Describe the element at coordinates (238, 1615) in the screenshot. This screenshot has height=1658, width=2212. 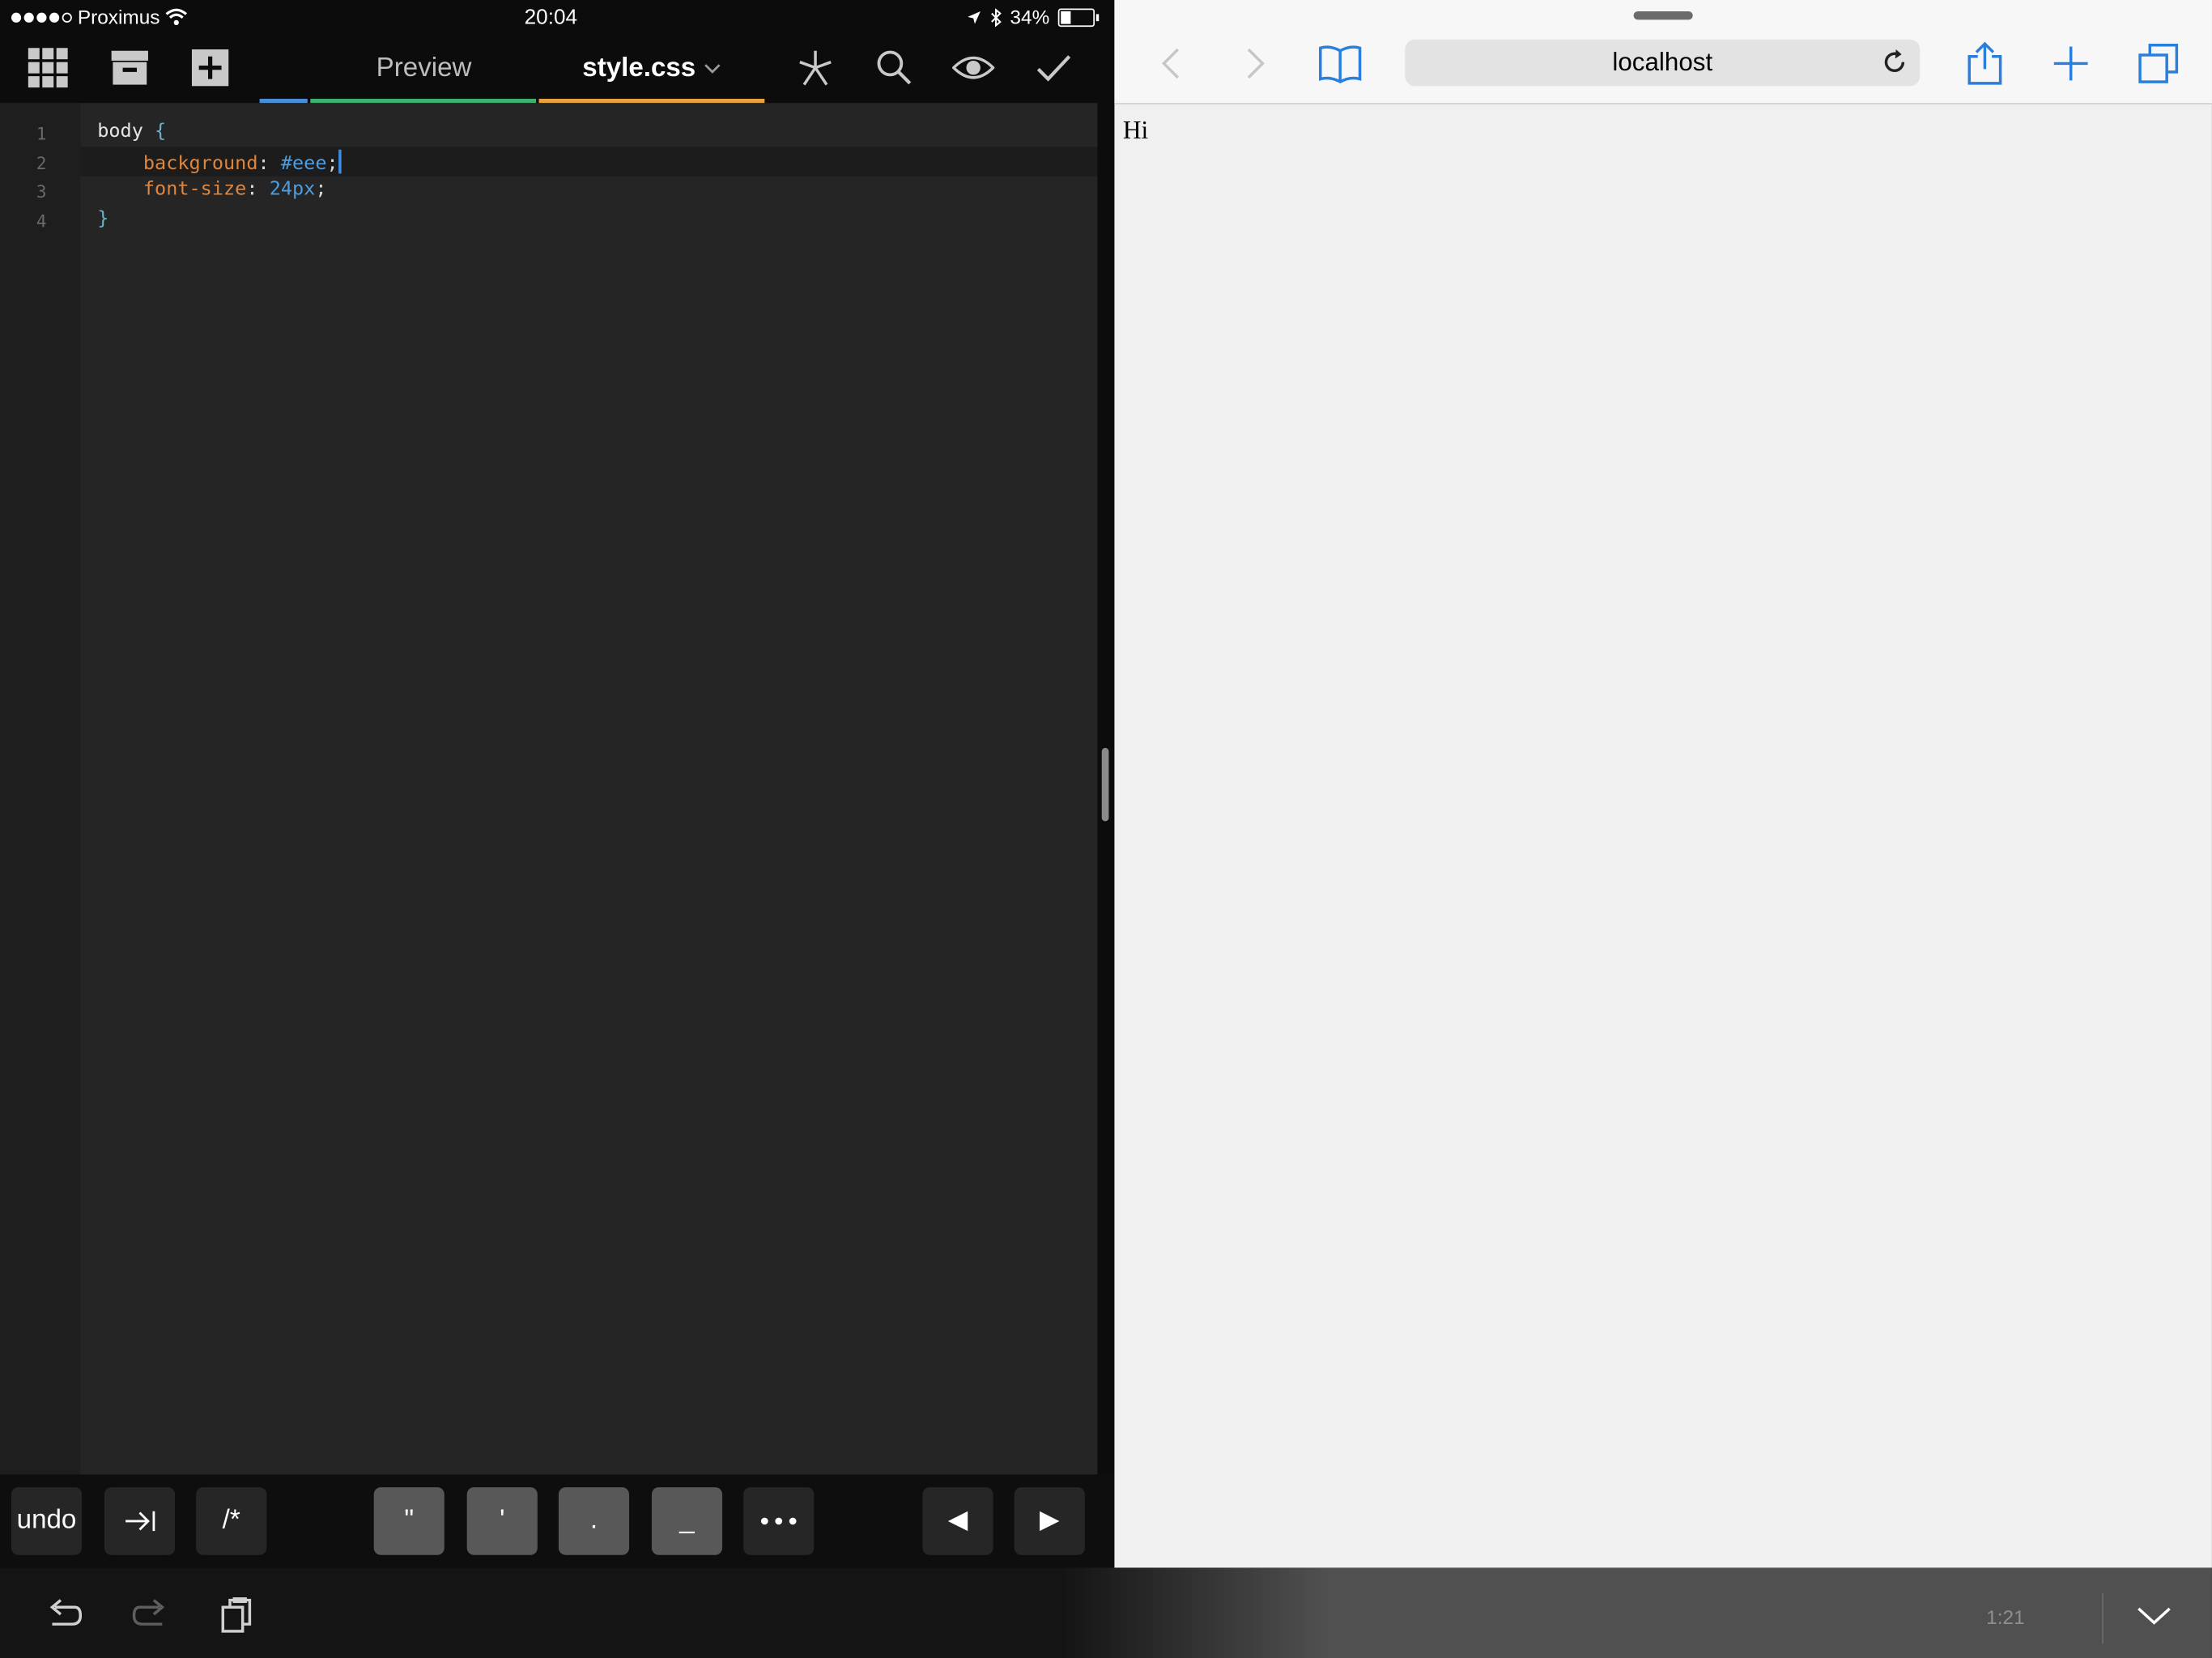
I see `paste-icon` at that location.